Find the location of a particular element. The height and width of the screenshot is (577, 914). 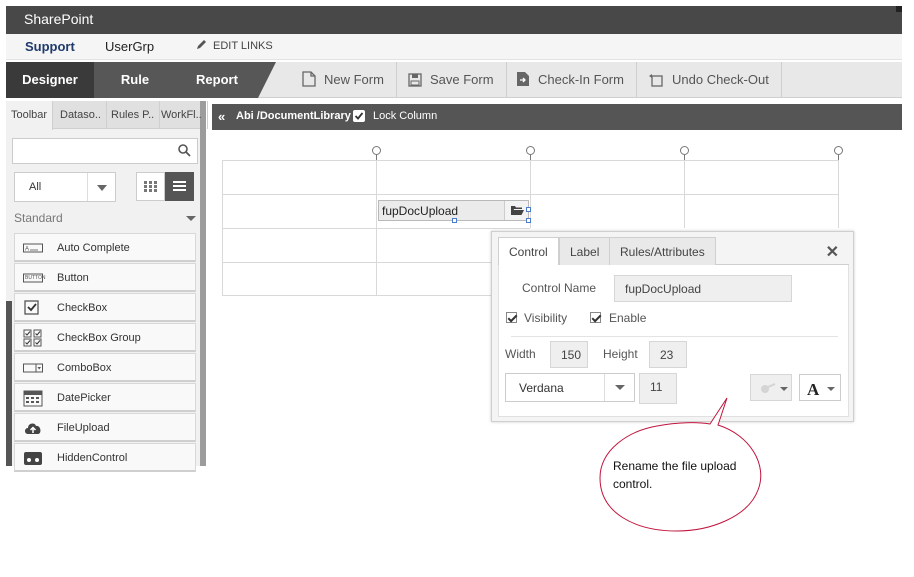

search-icon is located at coordinates (184, 150).